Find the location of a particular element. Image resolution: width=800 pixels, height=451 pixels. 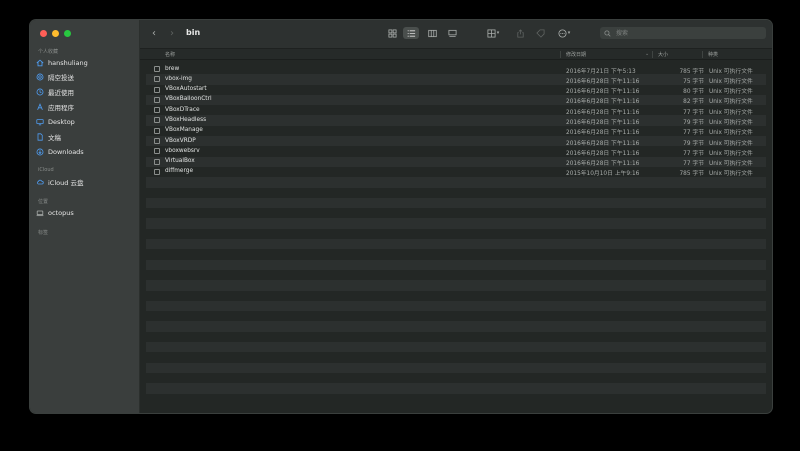

sidebar-section-favorites: 个人收藏 is located at coordinates (48, 52).